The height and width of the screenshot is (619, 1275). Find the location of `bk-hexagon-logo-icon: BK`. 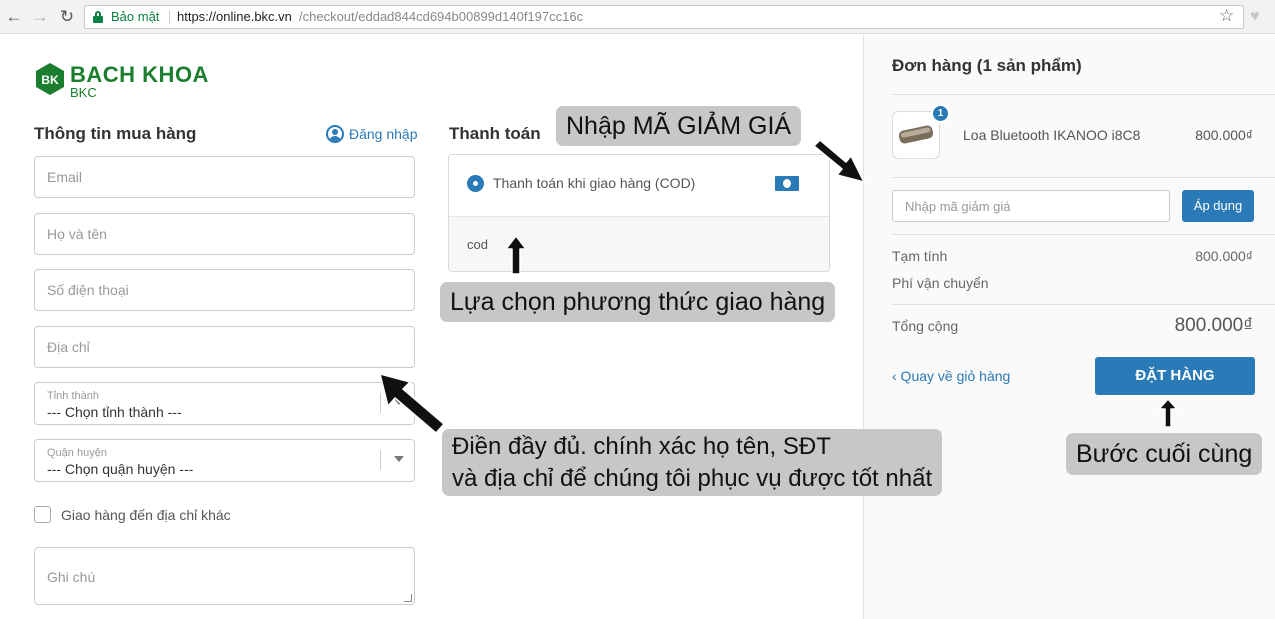

bk-hexagon-logo-icon: BK is located at coordinates (50, 79).